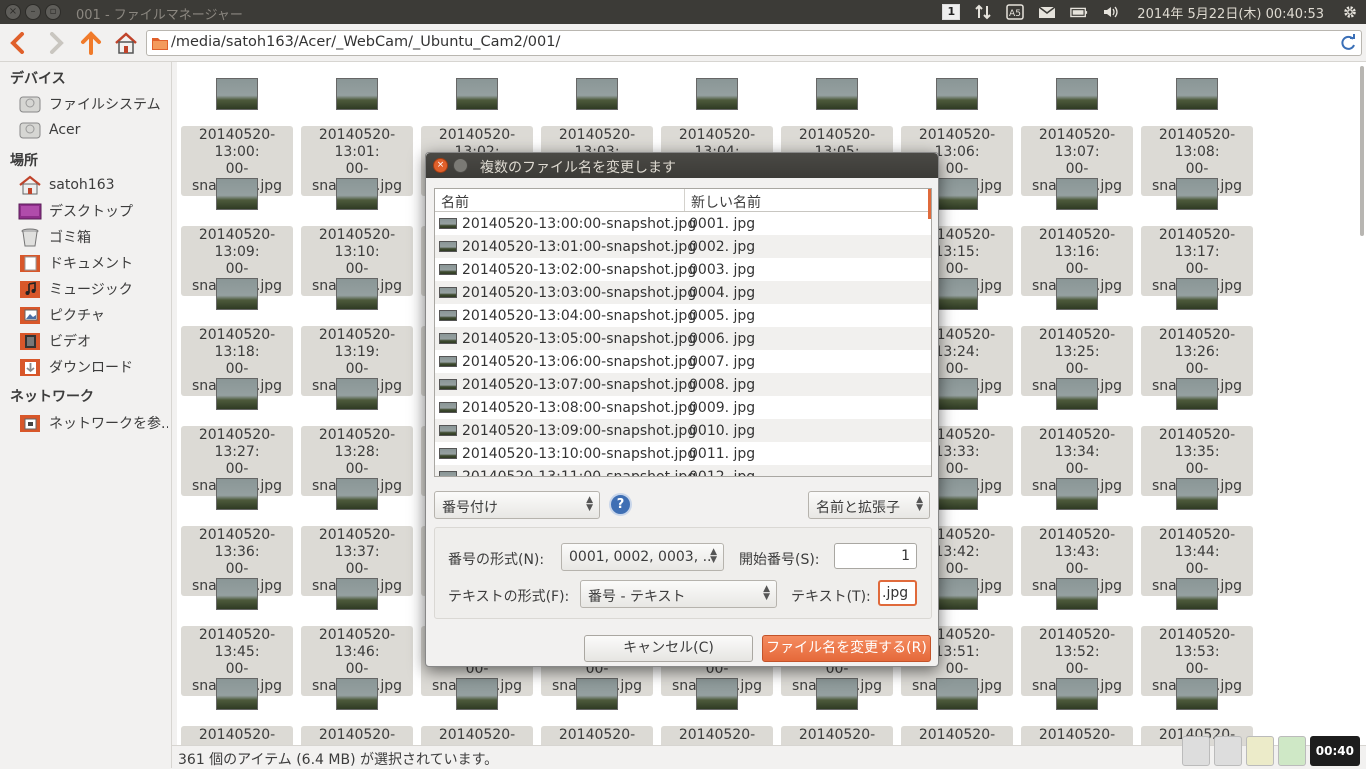  I want to click on reload-icon, so click(1348, 43).